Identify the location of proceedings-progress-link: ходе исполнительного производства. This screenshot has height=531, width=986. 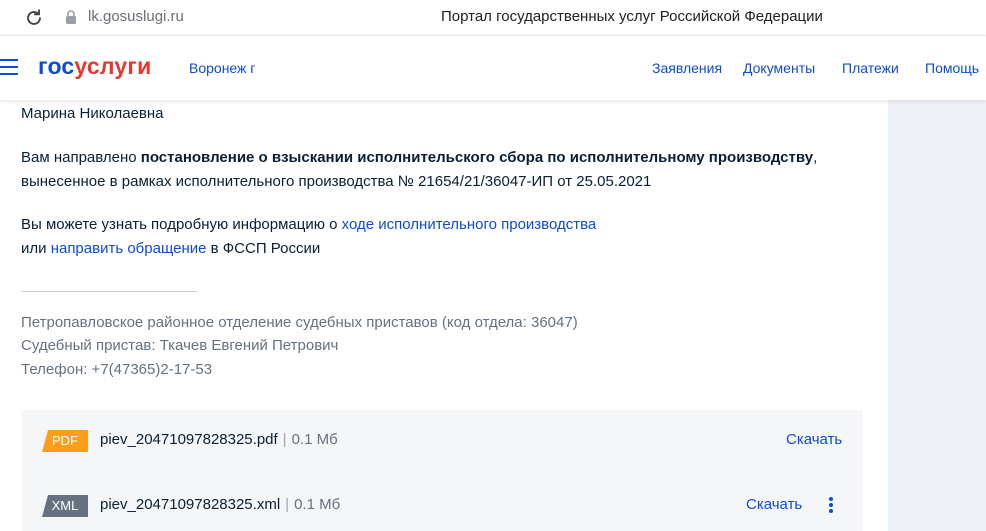
(469, 224).